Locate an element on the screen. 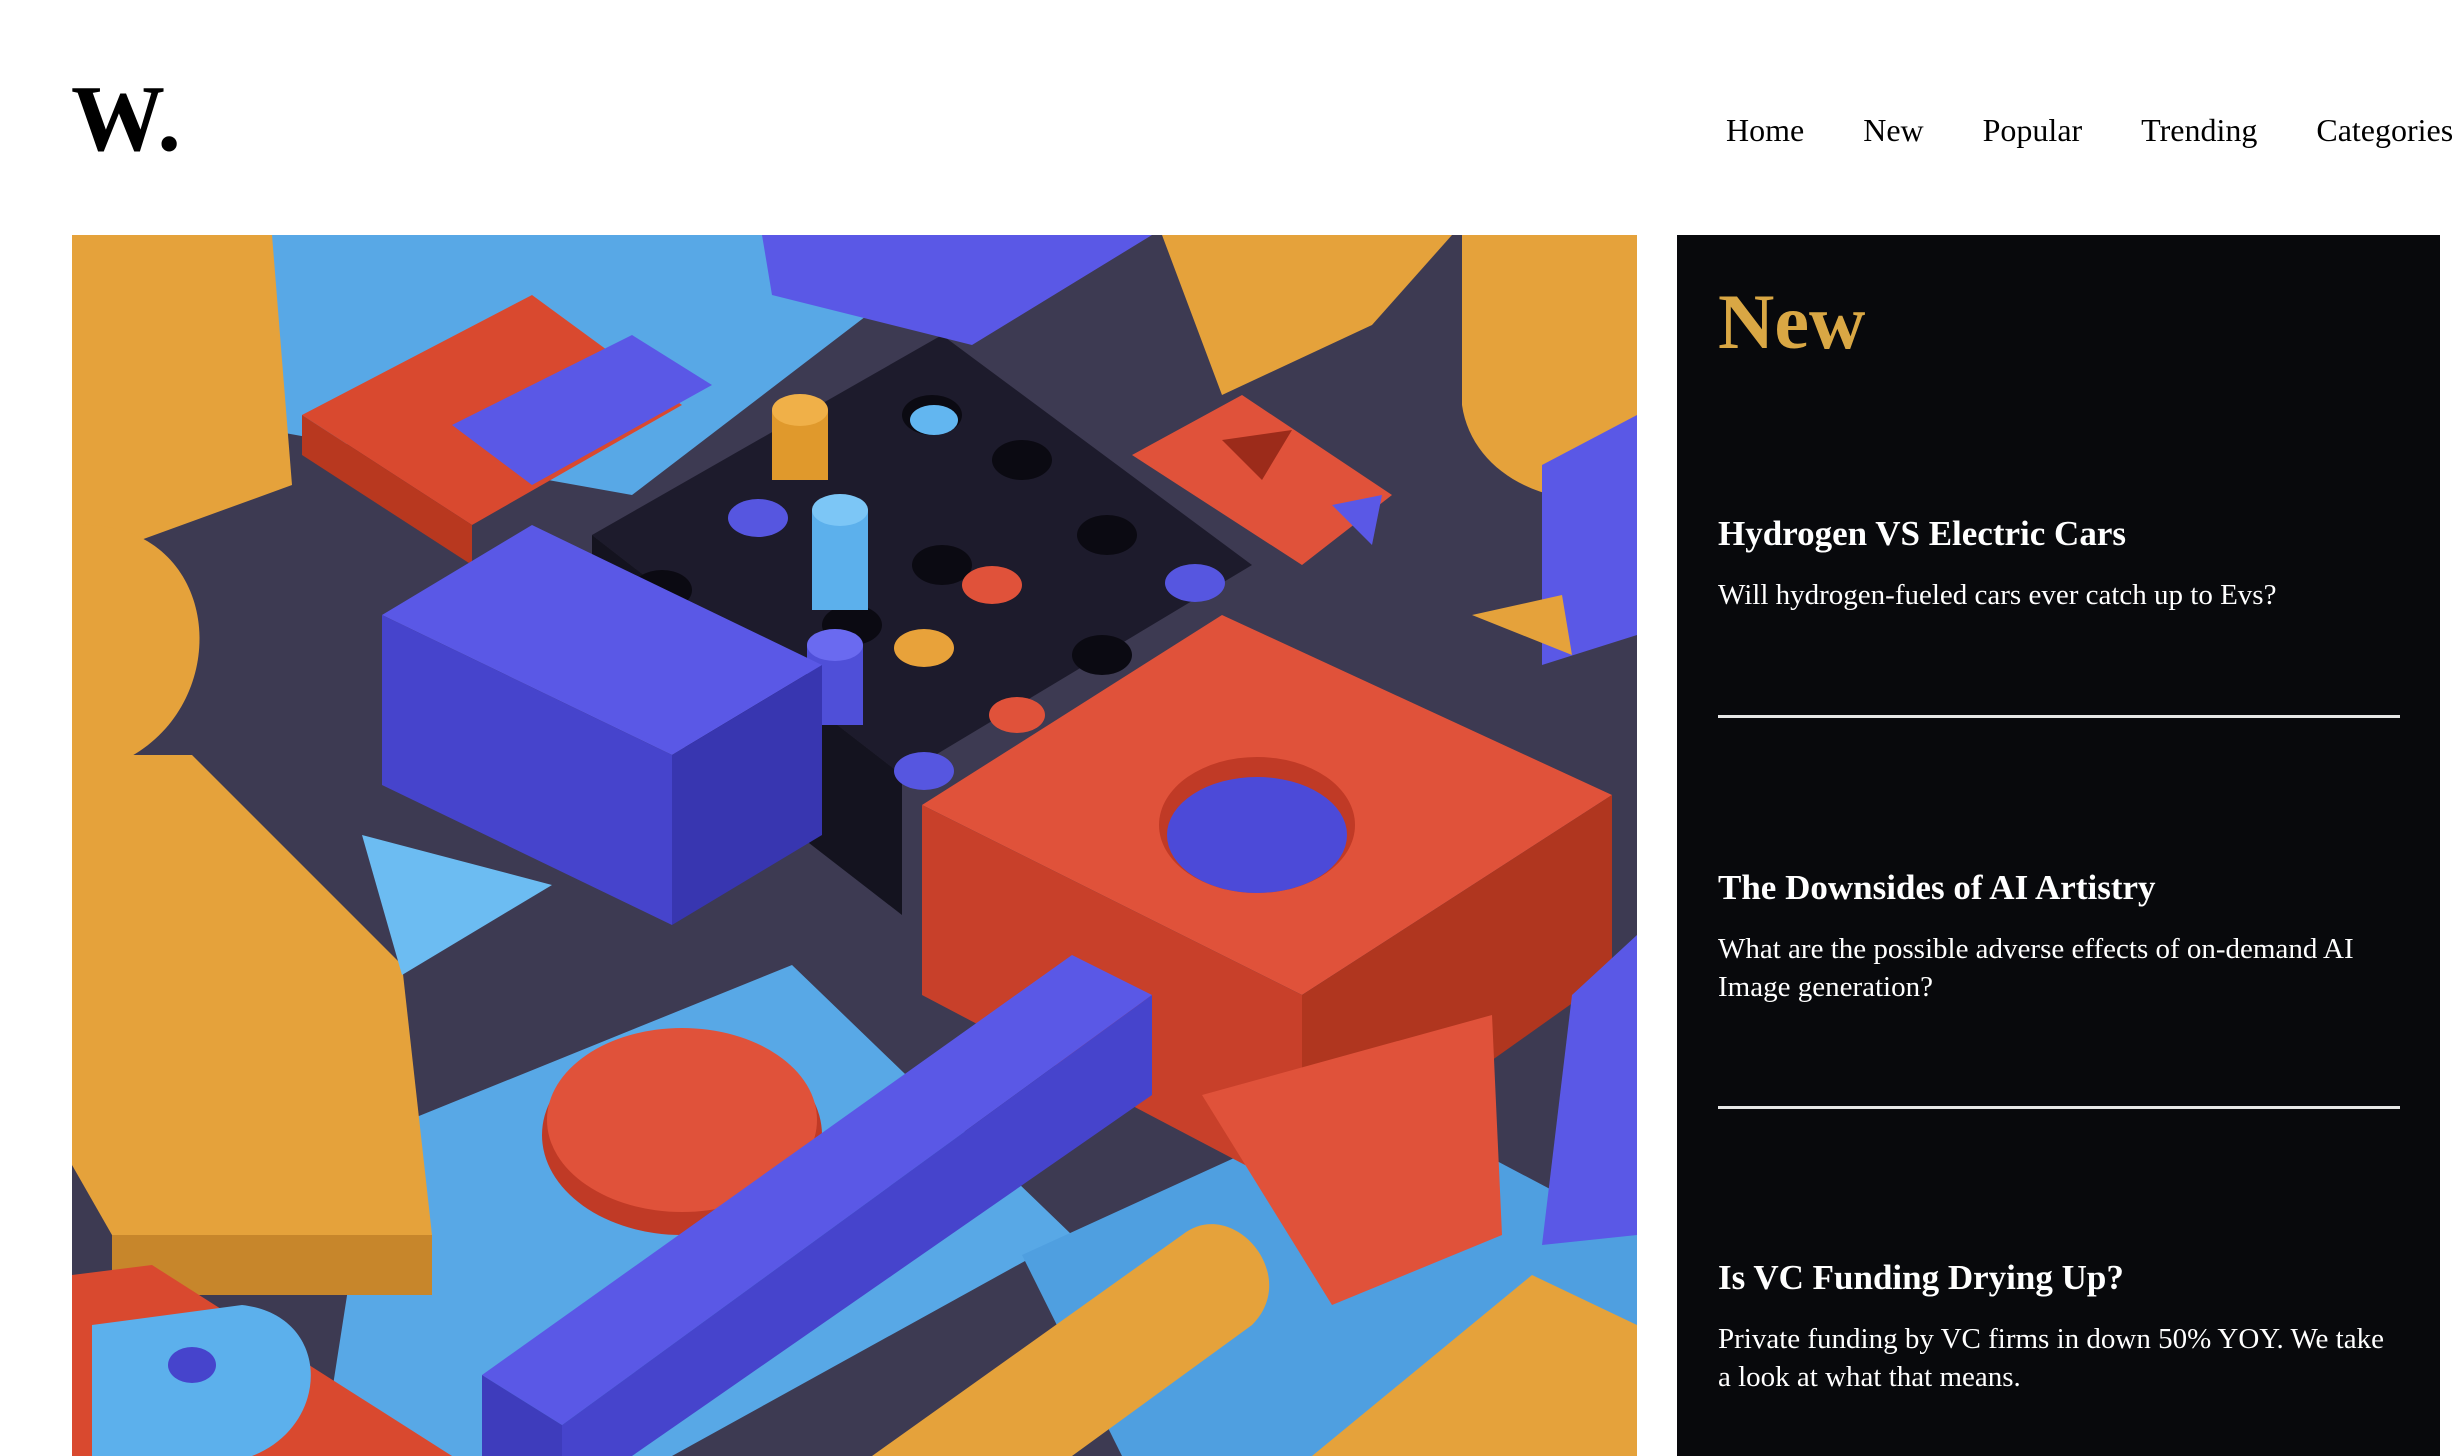 This screenshot has height=1456, width=2454. nav-item-popular: Popular is located at coordinates (2033, 130).